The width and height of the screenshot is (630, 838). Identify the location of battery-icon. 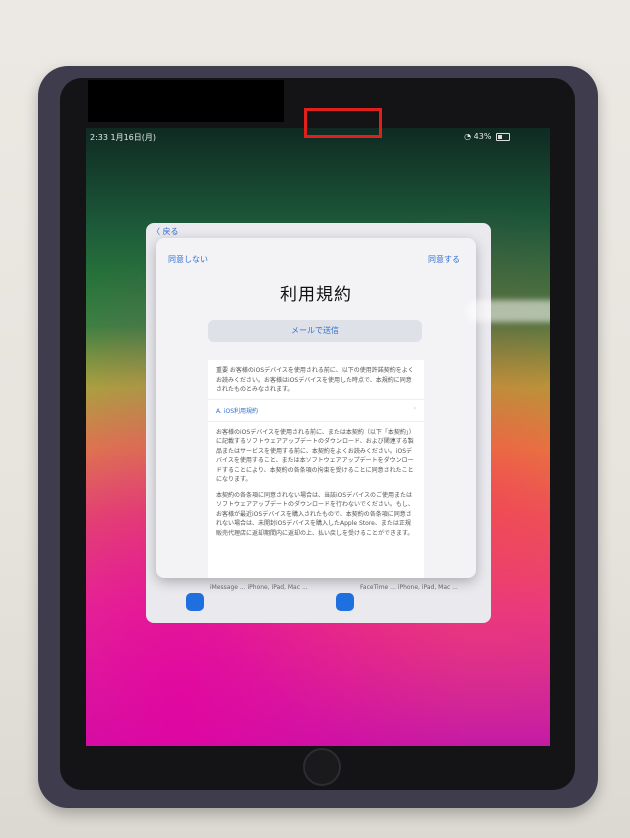
(503, 136).